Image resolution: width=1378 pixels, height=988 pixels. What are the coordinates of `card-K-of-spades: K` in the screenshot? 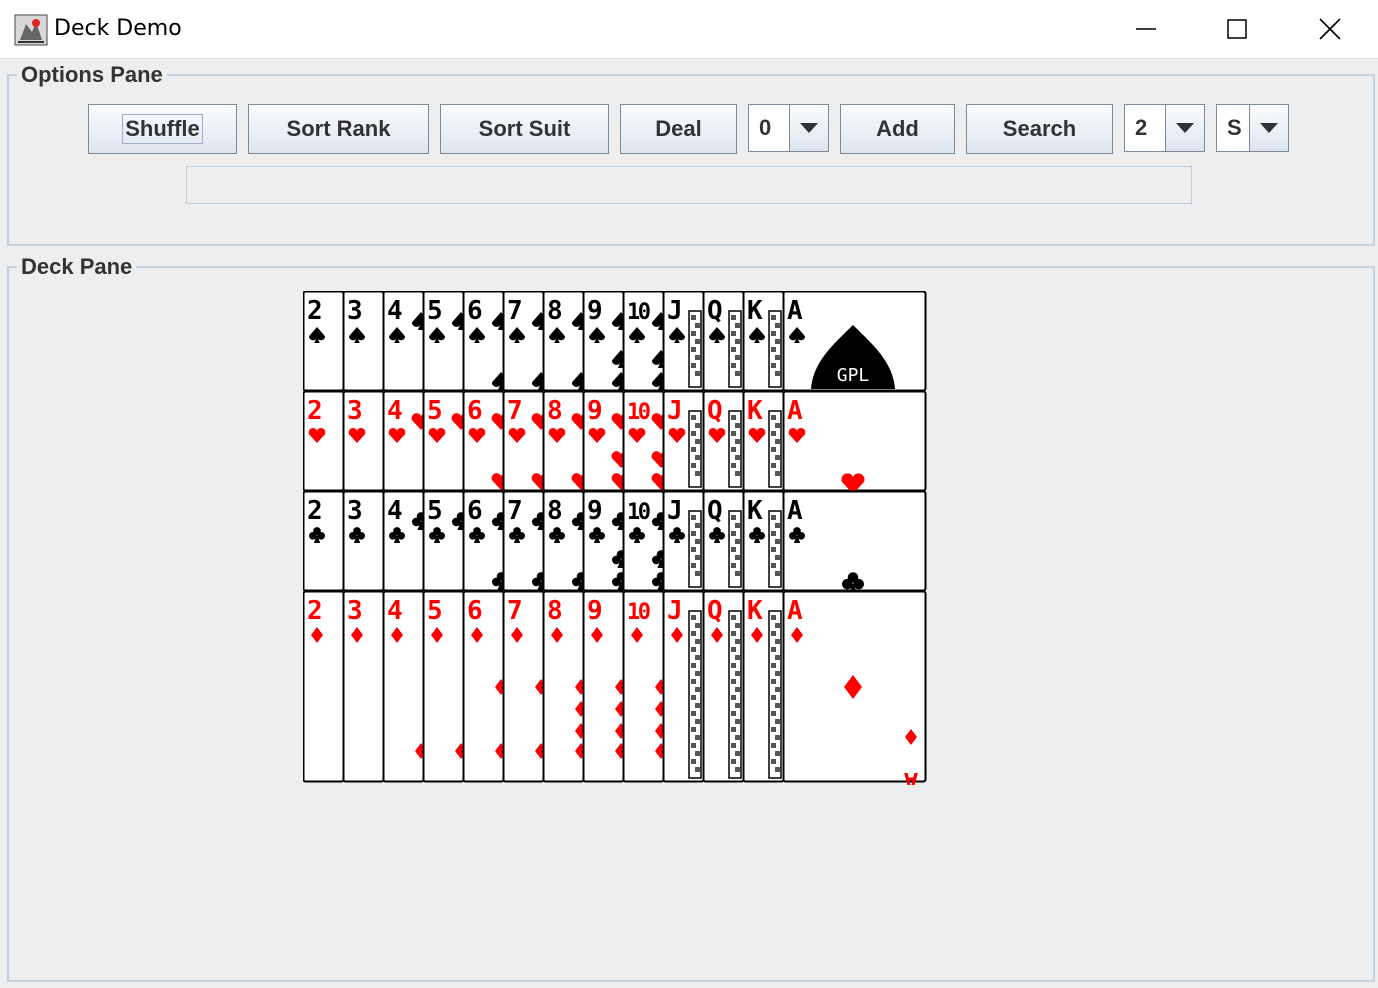 It's located at (763, 341).